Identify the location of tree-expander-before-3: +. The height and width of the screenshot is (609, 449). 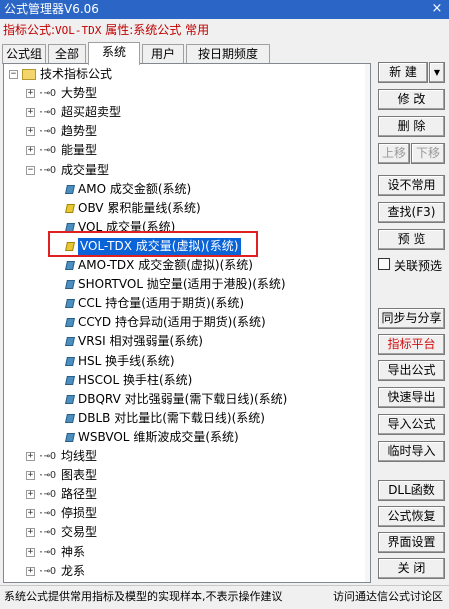
(30, 151).